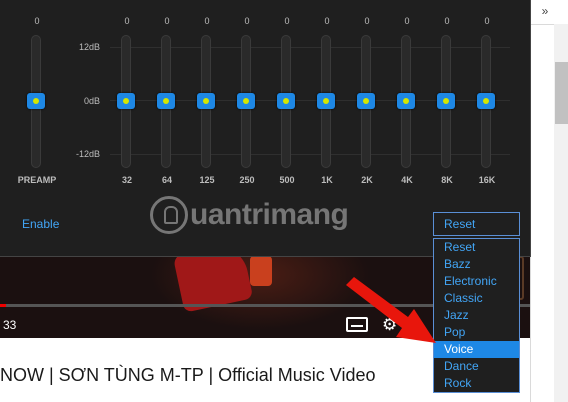 The image size is (568, 402). Describe the element at coordinates (367, 180) in the screenshot. I see `band-label: 2K` at that location.